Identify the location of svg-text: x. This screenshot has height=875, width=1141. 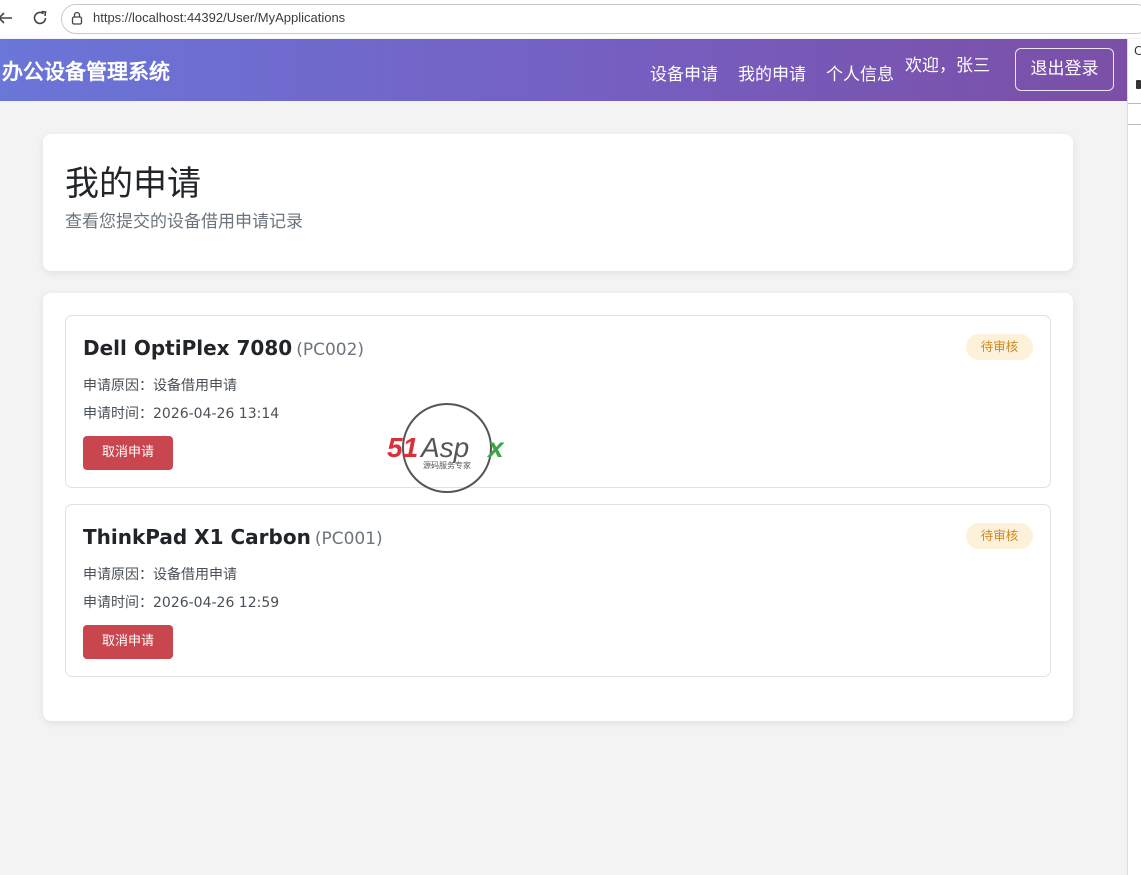
(495, 447).